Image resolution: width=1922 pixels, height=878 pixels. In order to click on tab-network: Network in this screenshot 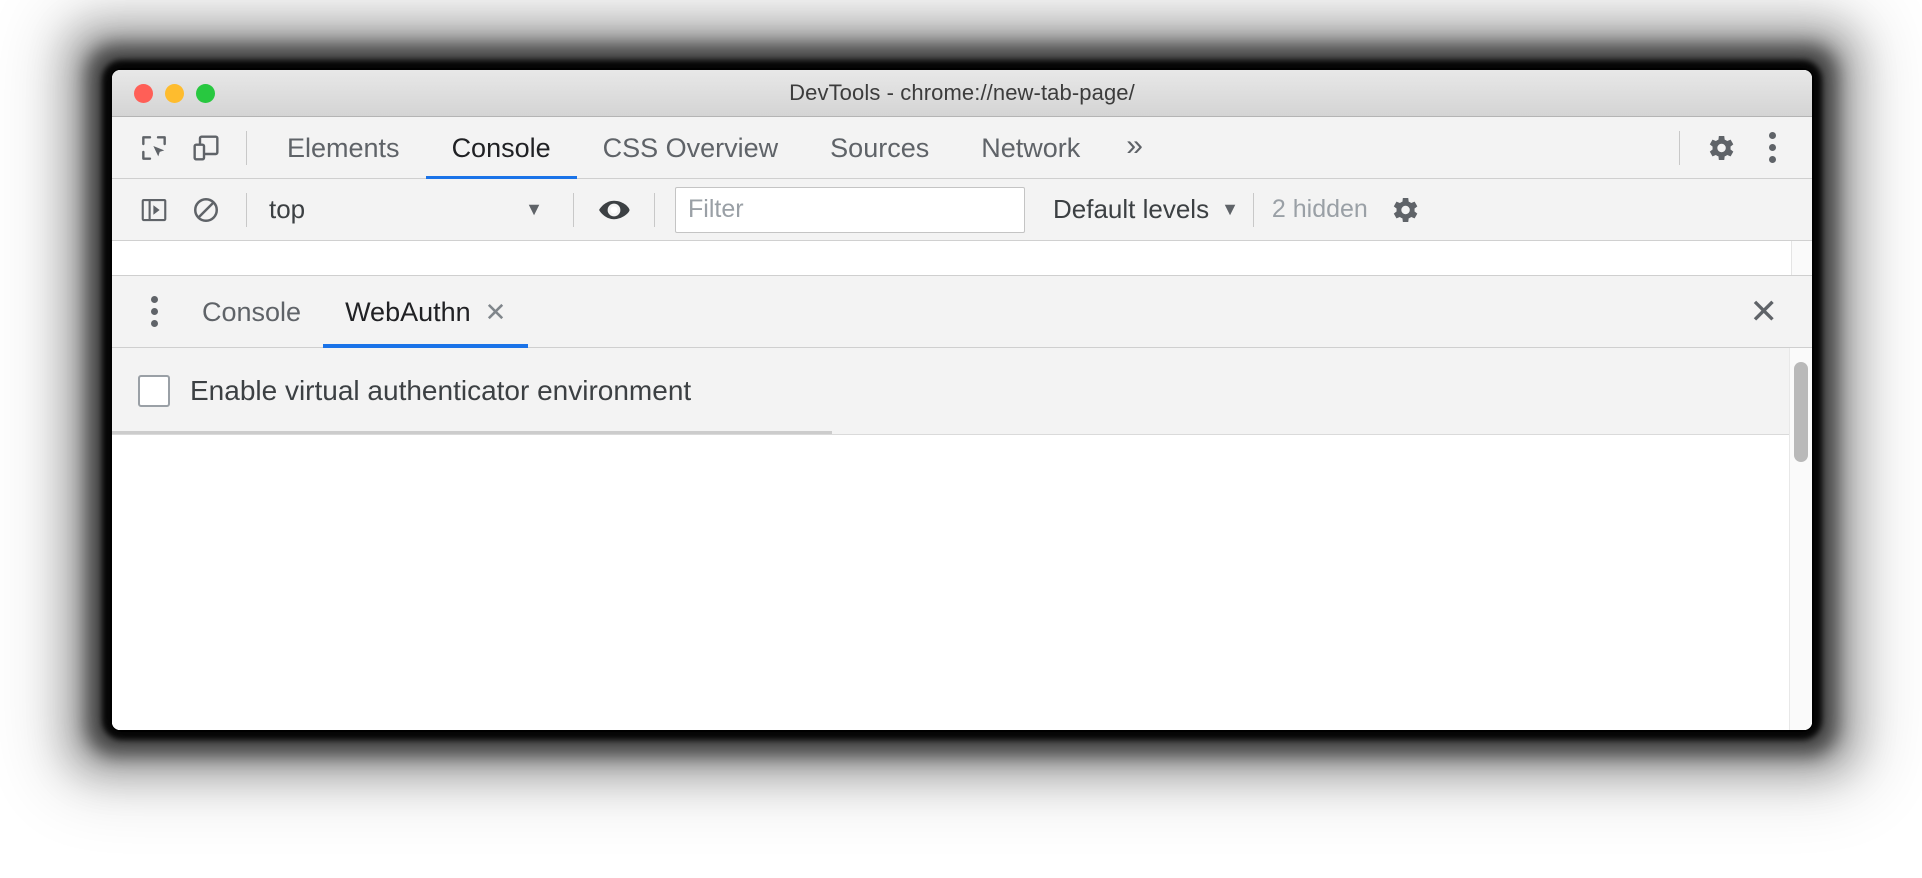, I will do `click(1030, 148)`.